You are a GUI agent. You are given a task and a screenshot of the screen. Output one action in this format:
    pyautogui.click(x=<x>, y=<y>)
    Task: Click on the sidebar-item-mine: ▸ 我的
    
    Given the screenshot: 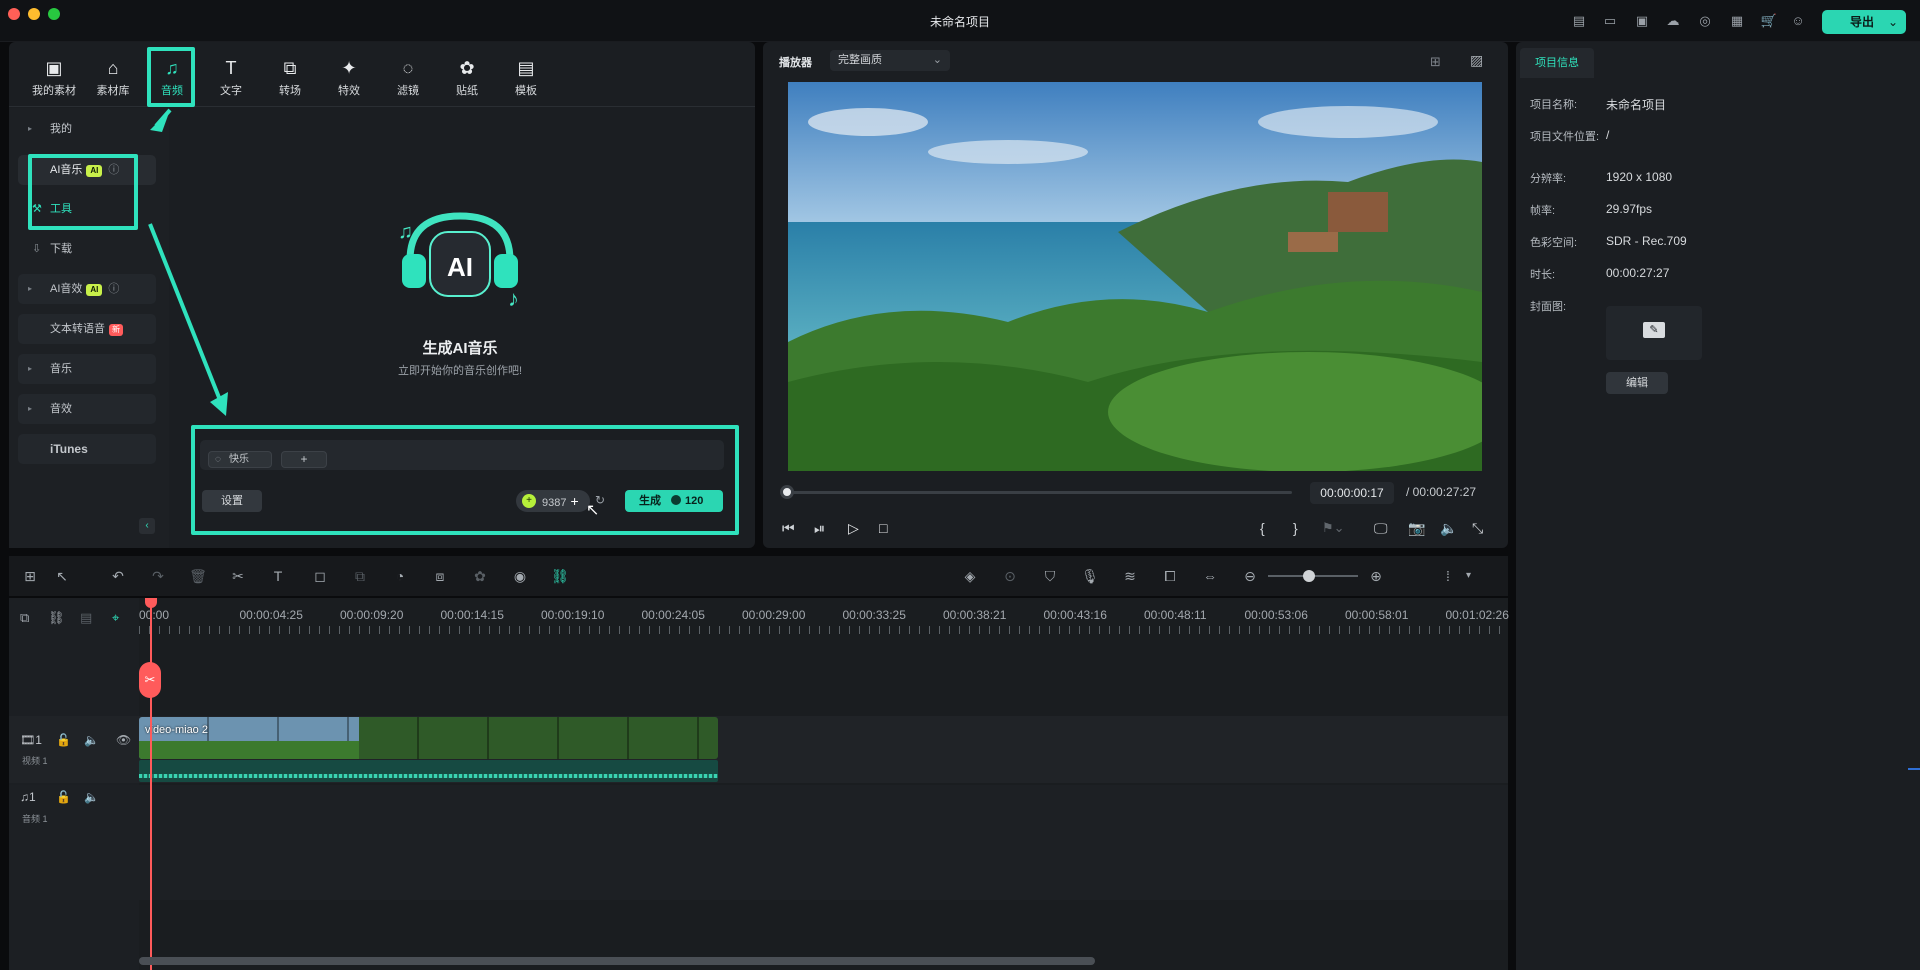 What is the action you would take?
    pyautogui.click(x=87, y=129)
    